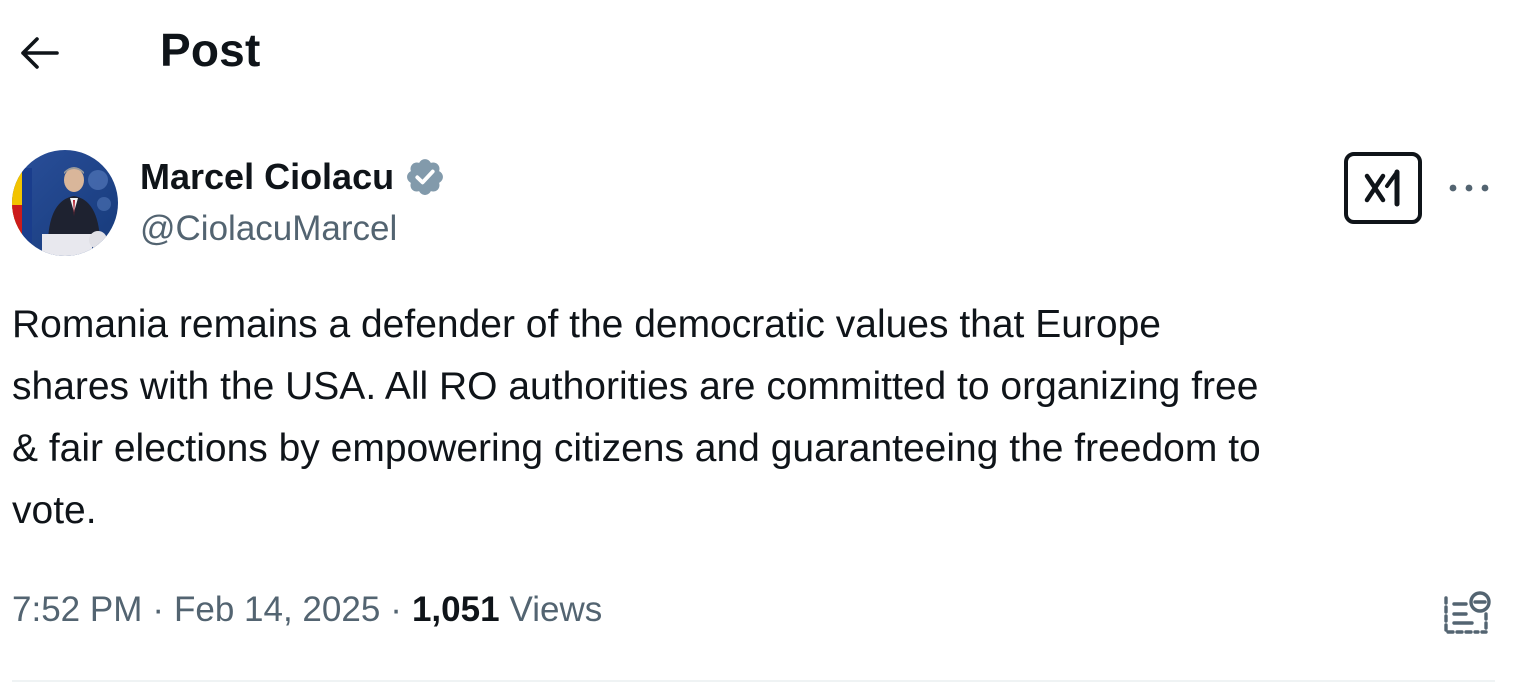 The height and width of the screenshot is (683, 1533). I want to click on verified-badge-icon, so click(425, 177).